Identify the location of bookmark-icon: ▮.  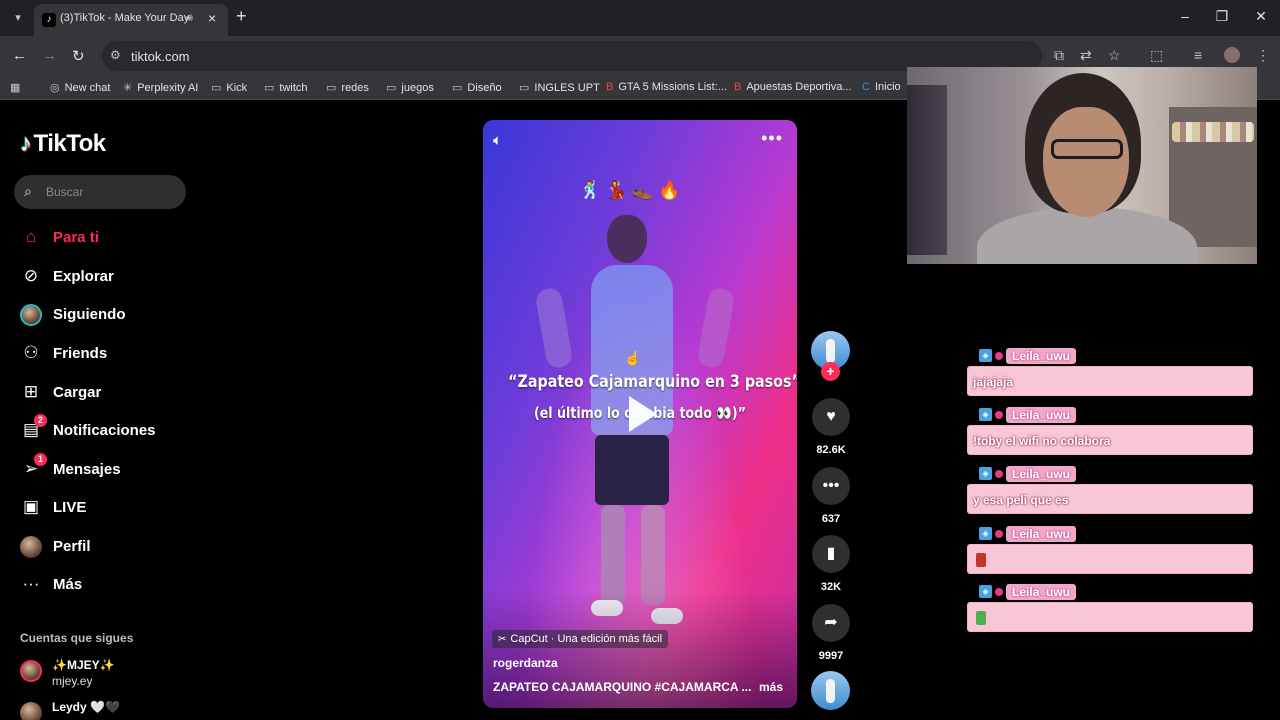
(831, 554).